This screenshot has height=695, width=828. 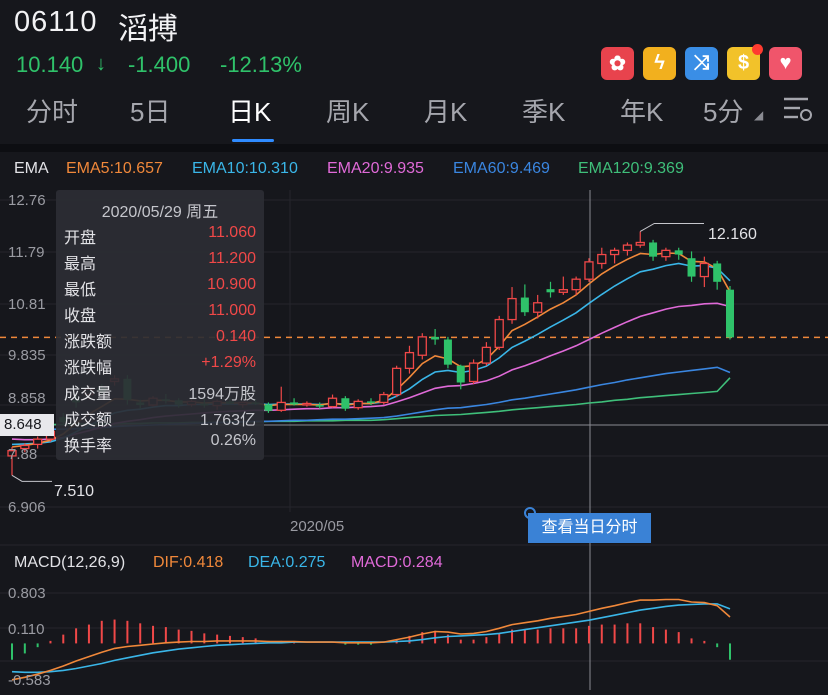 I want to click on tooltip-row-value: 11.000, so click(x=232, y=310).